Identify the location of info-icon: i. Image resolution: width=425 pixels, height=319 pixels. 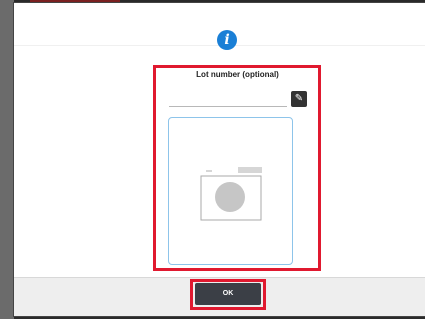
(227, 40).